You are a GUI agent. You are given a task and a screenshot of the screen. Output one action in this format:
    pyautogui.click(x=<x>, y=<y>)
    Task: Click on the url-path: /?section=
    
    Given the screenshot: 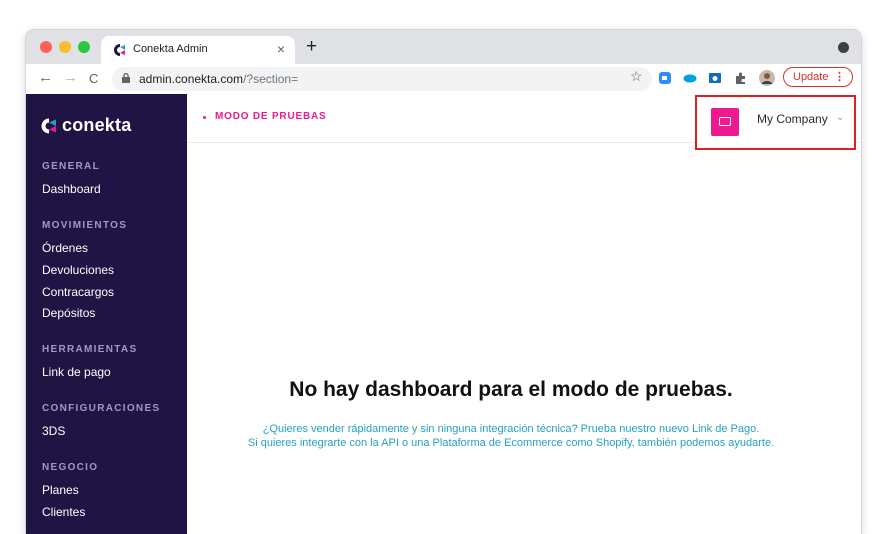 What is the action you would take?
    pyautogui.click(x=271, y=79)
    